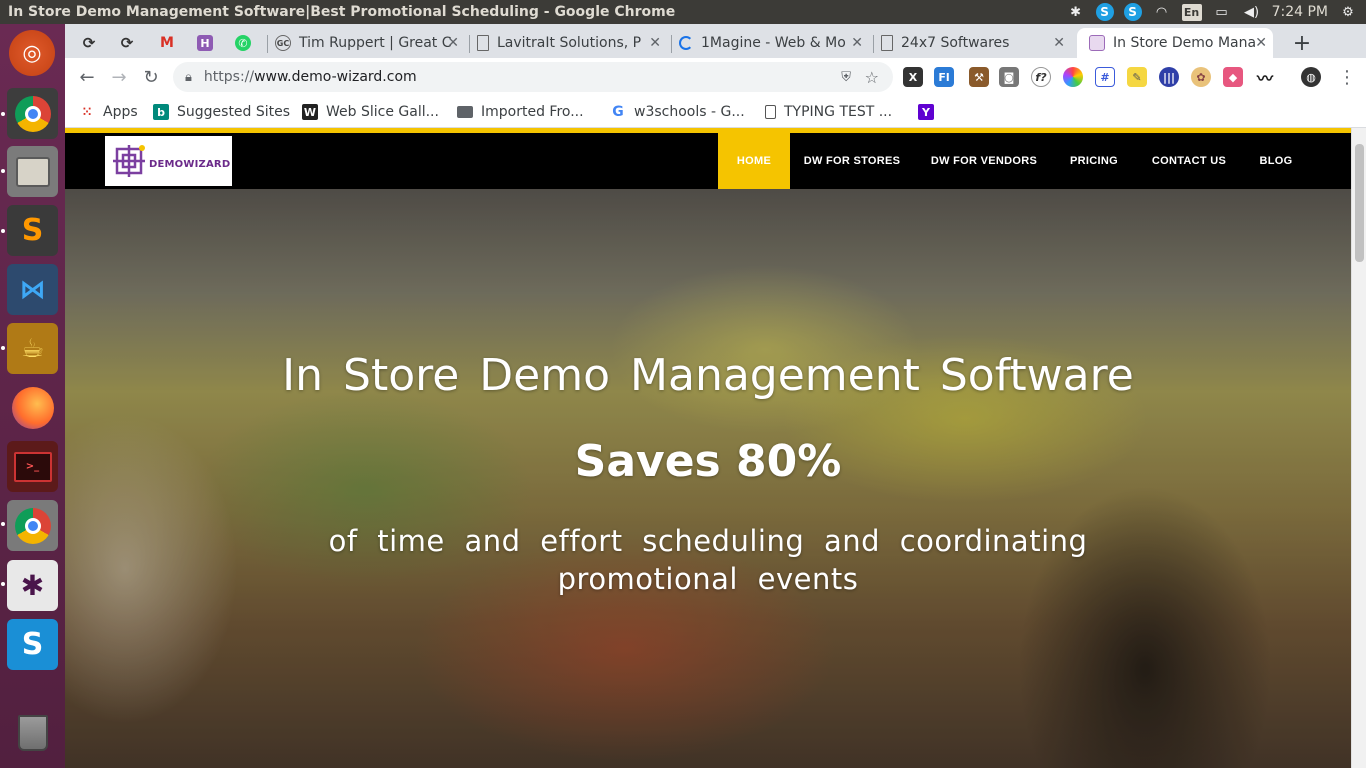  Describe the element at coordinates (1347, 77) in the screenshot. I see `chrome-menu-button: ⋮` at that location.